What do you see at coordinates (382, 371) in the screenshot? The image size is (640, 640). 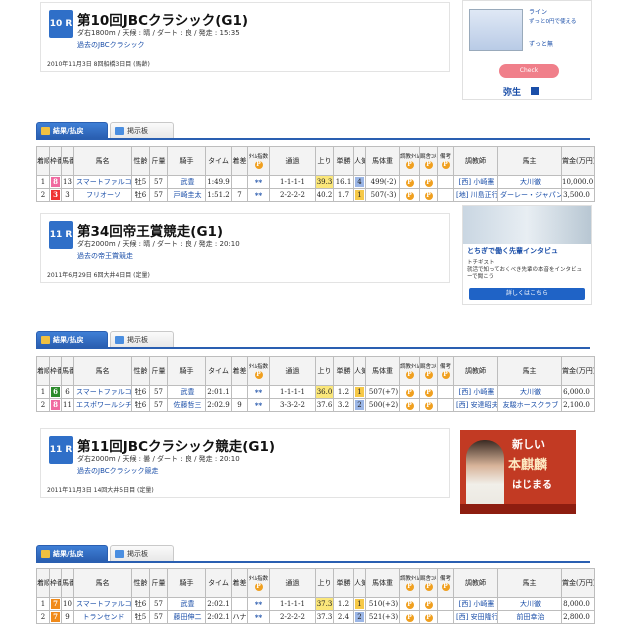 I see `col-body-weight: 馬体重` at bounding box center [382, 371].